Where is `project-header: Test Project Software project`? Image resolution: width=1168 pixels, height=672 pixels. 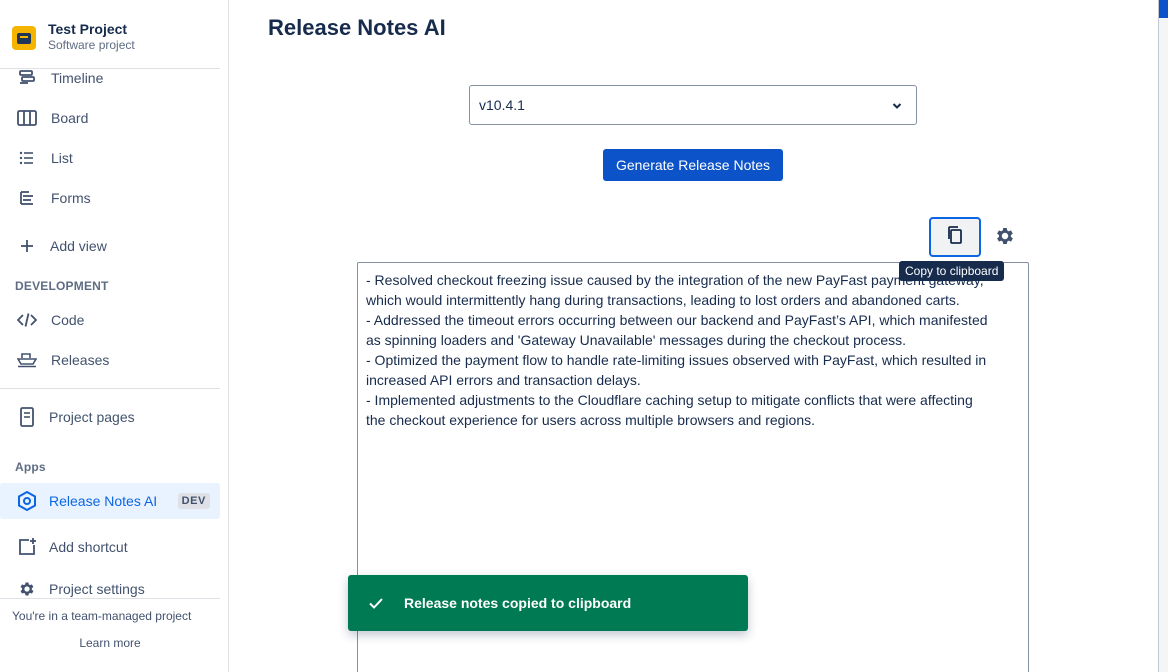 project-header: Test Project Software project is located at coordinates (110, 34).